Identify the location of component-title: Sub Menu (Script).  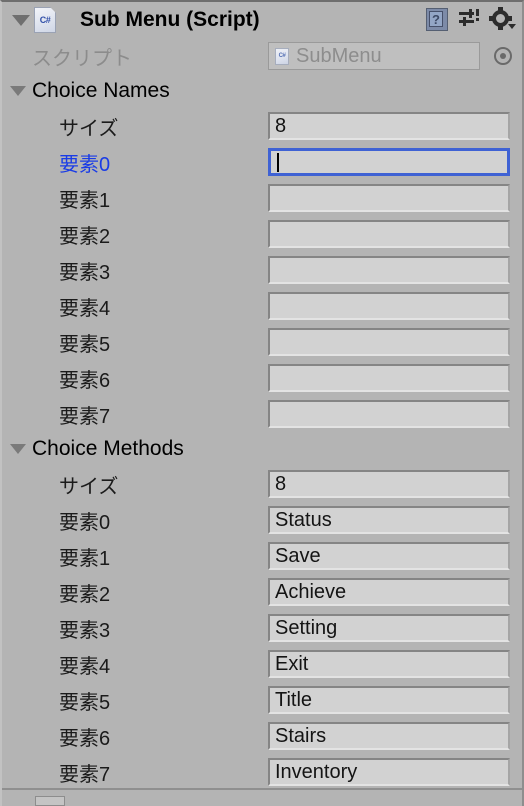
(170, 19).